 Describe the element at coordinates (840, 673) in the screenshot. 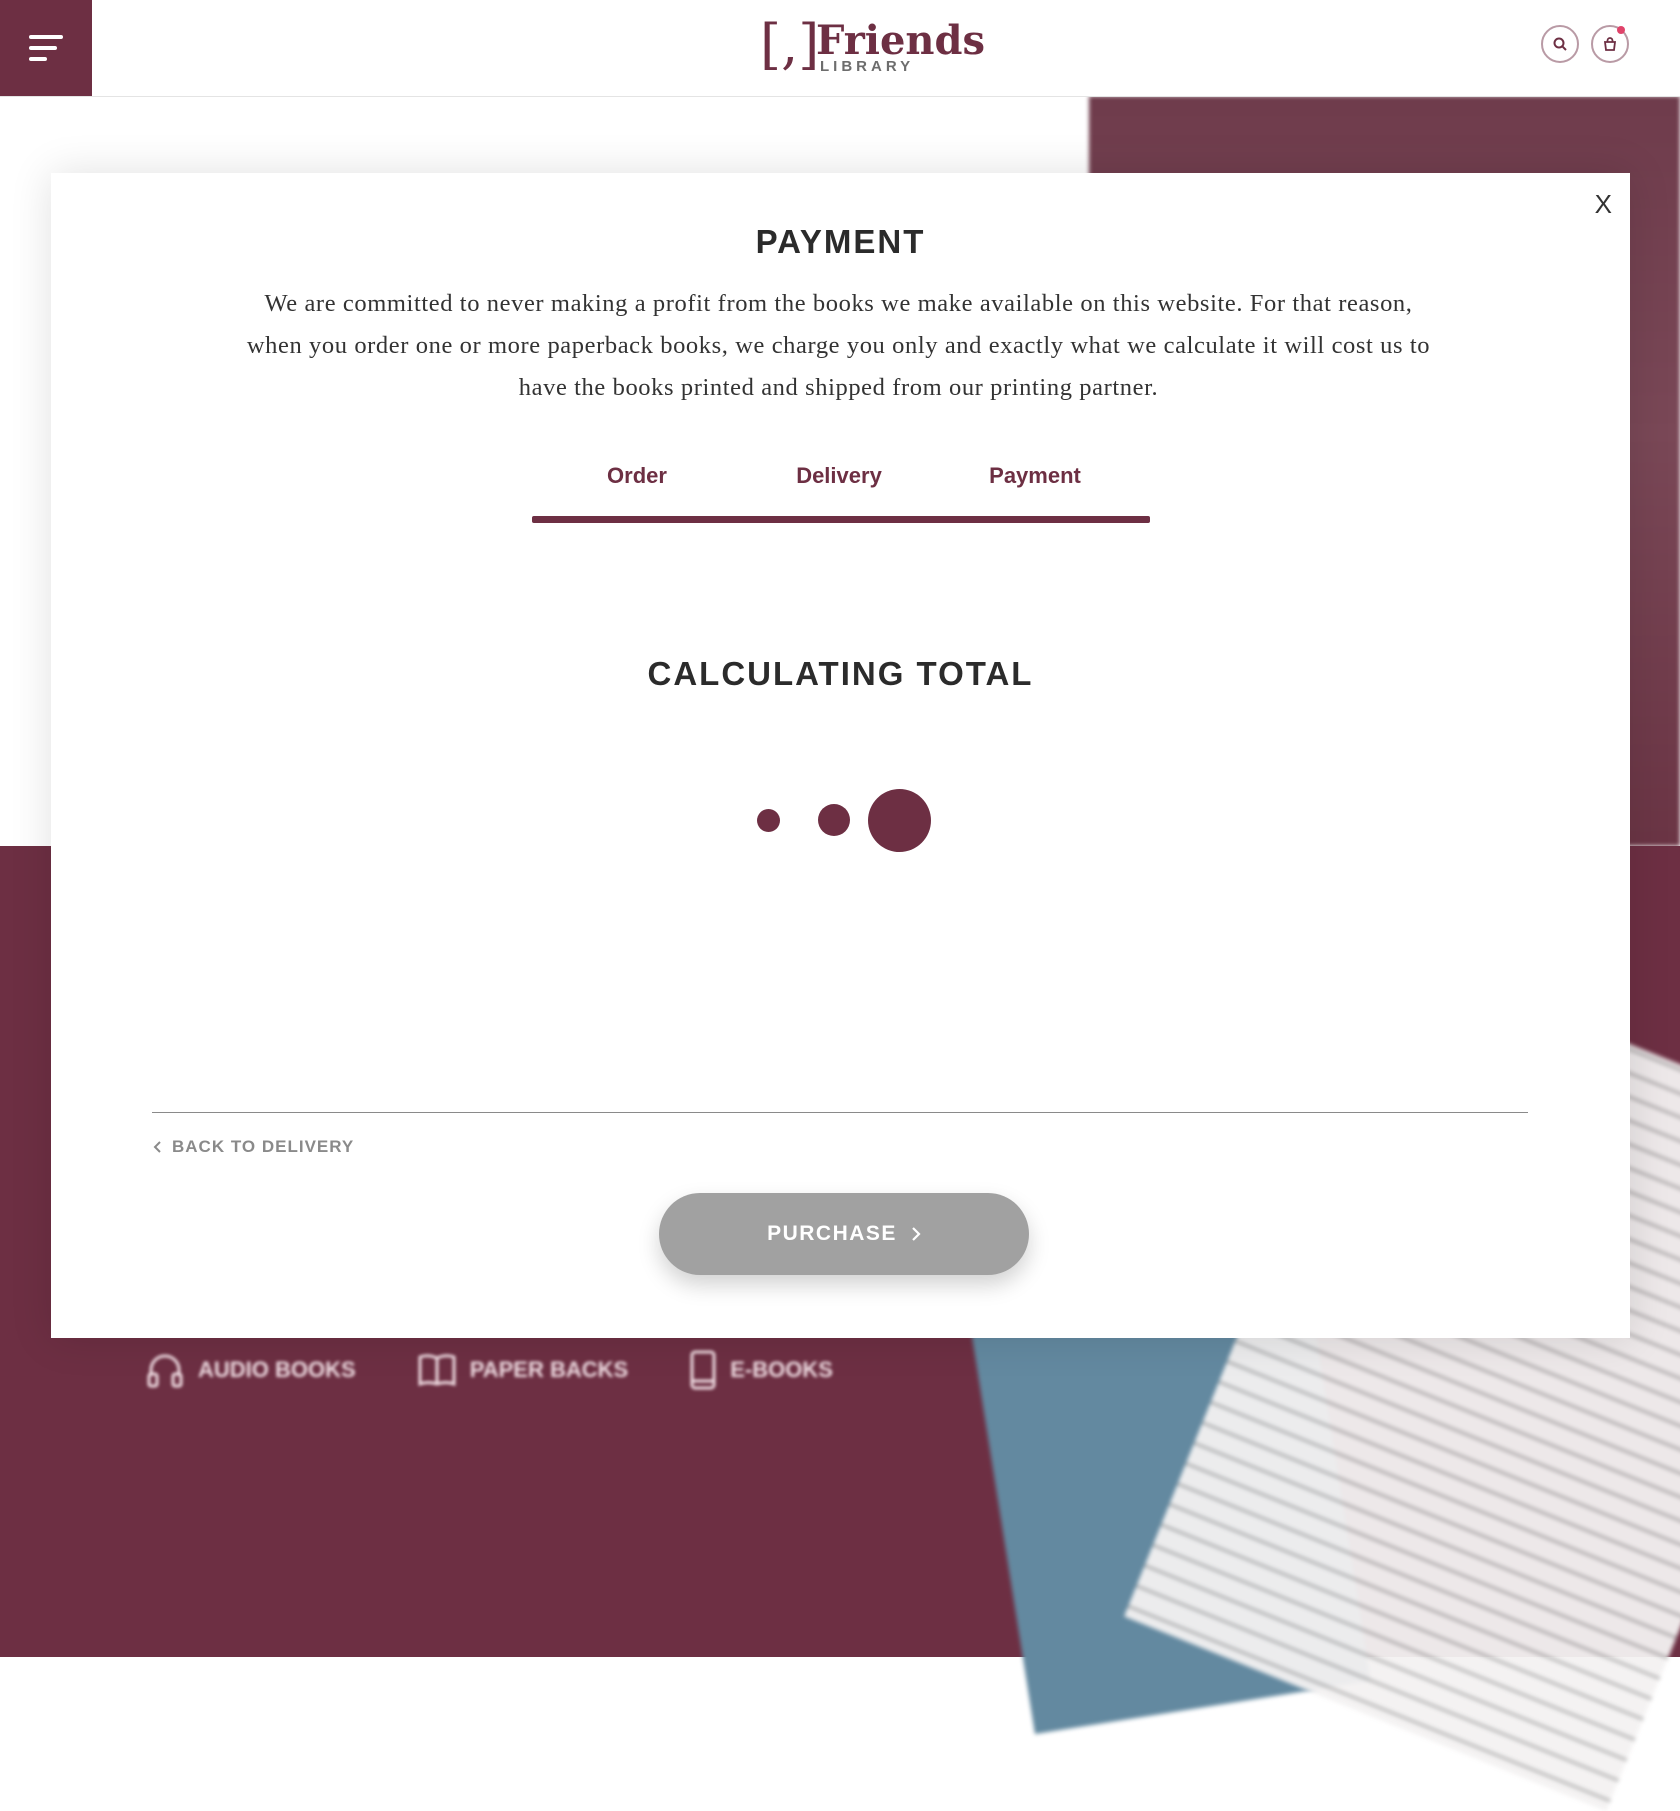

I see `calculating-heading: CALCULATING TOTAL` at that location.